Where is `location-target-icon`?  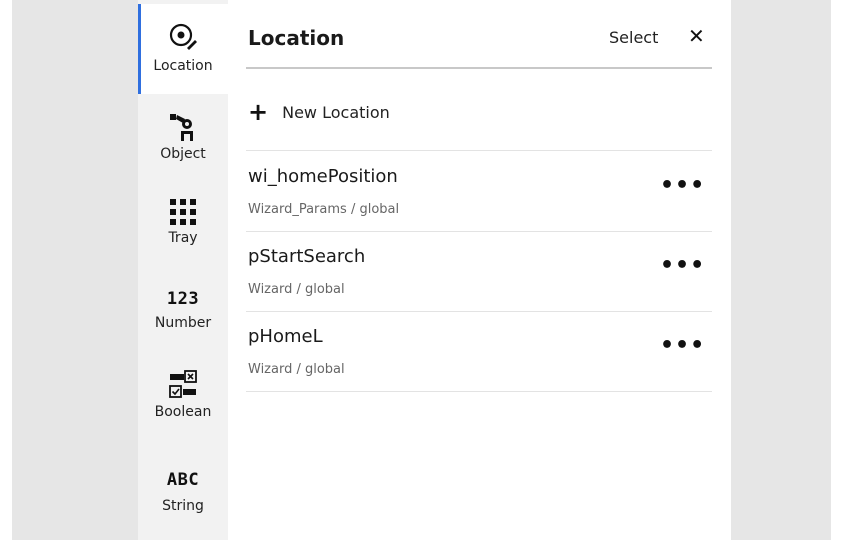 location-target-icon is located at coordinates (183, 36).